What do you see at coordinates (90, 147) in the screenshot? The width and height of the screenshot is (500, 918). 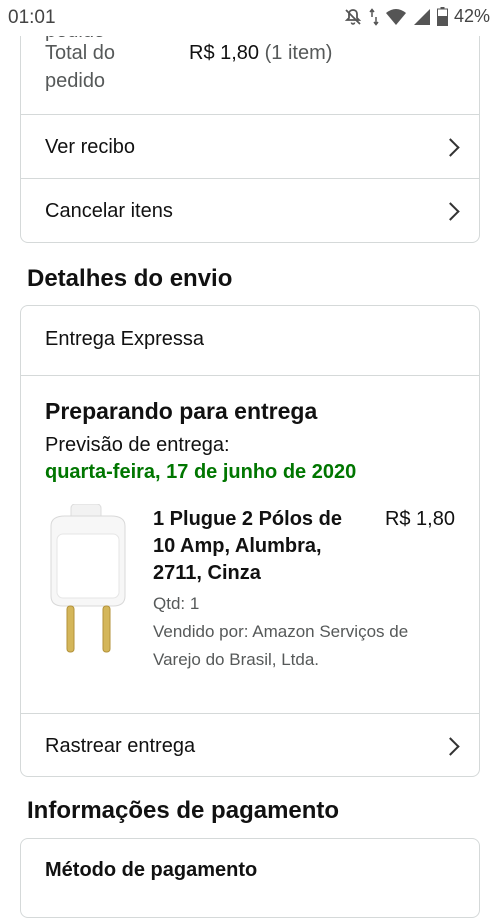 I see `ver-recibo-label: Ver recibo` at bounding box center [90, 147].